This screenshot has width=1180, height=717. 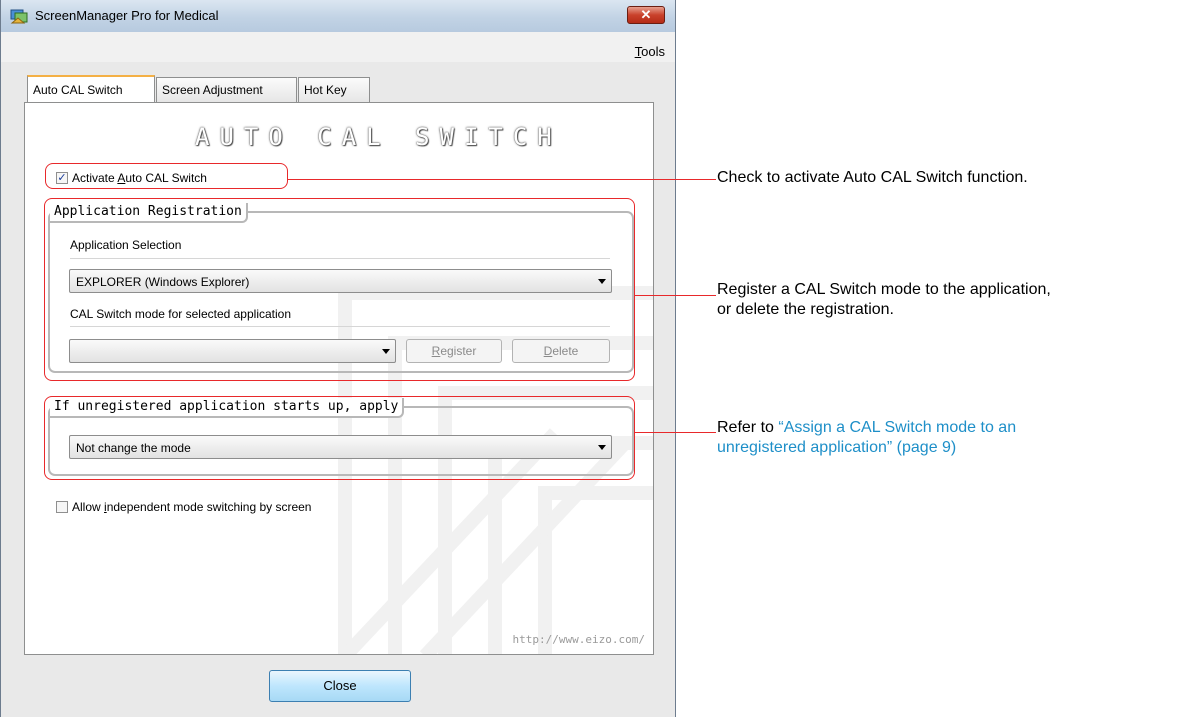 What do you see at coordinates (378, 137) in the screenshot?
I see `auto-cal-switch-logo: AUTO CAL SWITCH` at bounding box center [378, 137].